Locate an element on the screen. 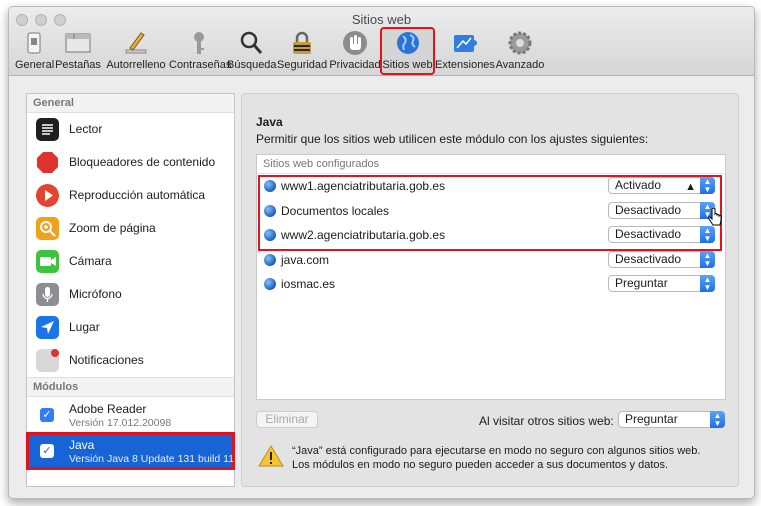  site-setting-popup: Preguntar ▲ ▼ is located at coordinates (661, 284).